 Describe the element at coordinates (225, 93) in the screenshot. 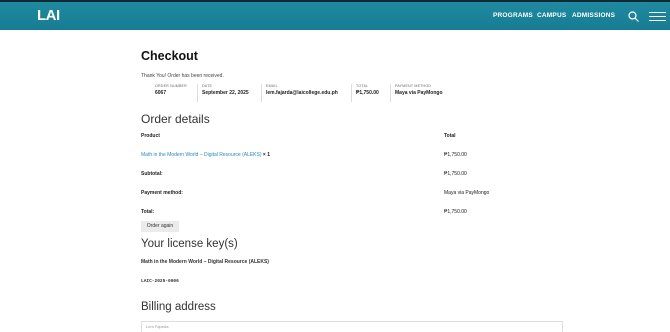

I see `order-date-value: September 22, 2025` at that location.